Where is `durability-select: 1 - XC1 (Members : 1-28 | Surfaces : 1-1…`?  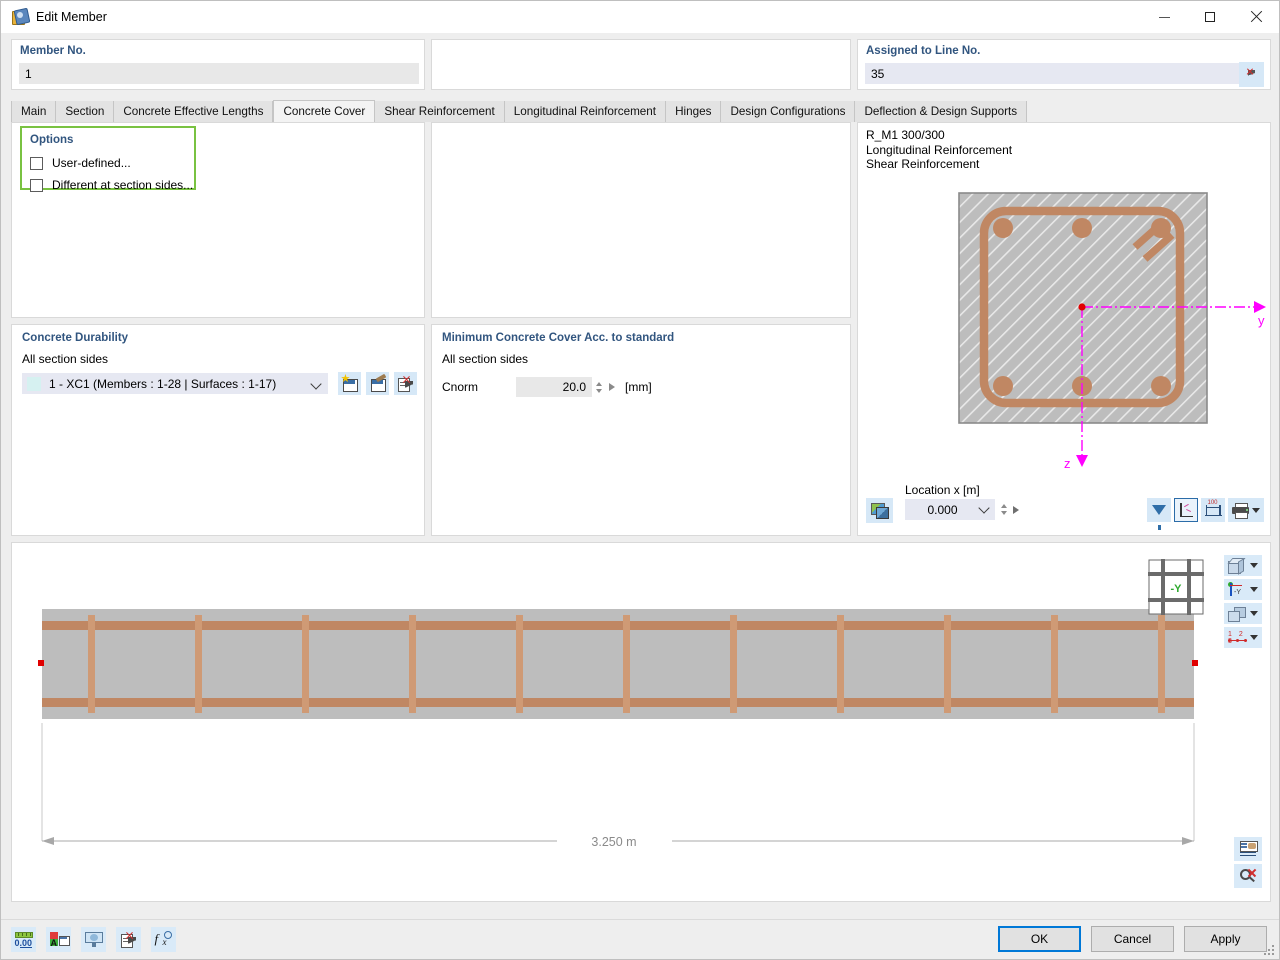
durability-select: 1 - XC1 (Members : 1-28 | Surfaces : 1-1… is located at coordinates (175, 383).